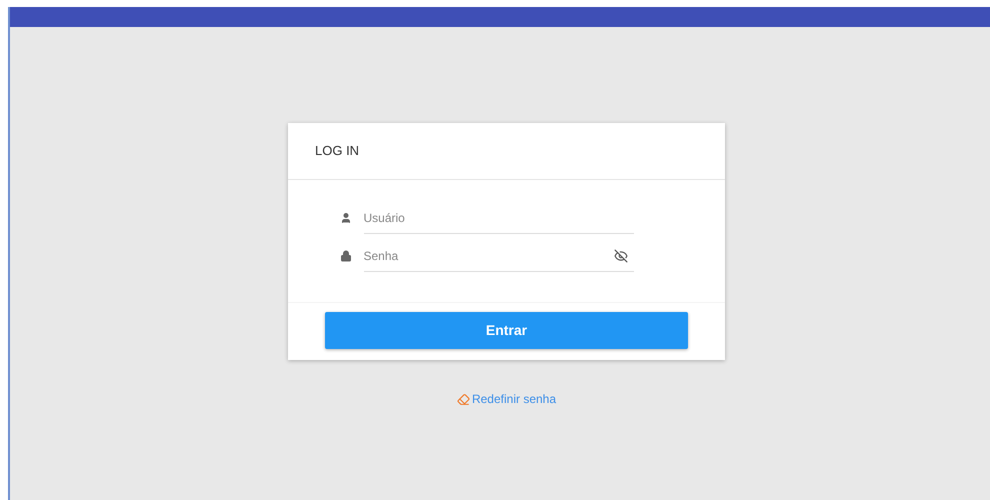 Image resolution: width=990 pixels, height=500 pixels. Describe the element at coordinates (499, 217) in the screenshot. I see `username-field: Usuário` at that location.